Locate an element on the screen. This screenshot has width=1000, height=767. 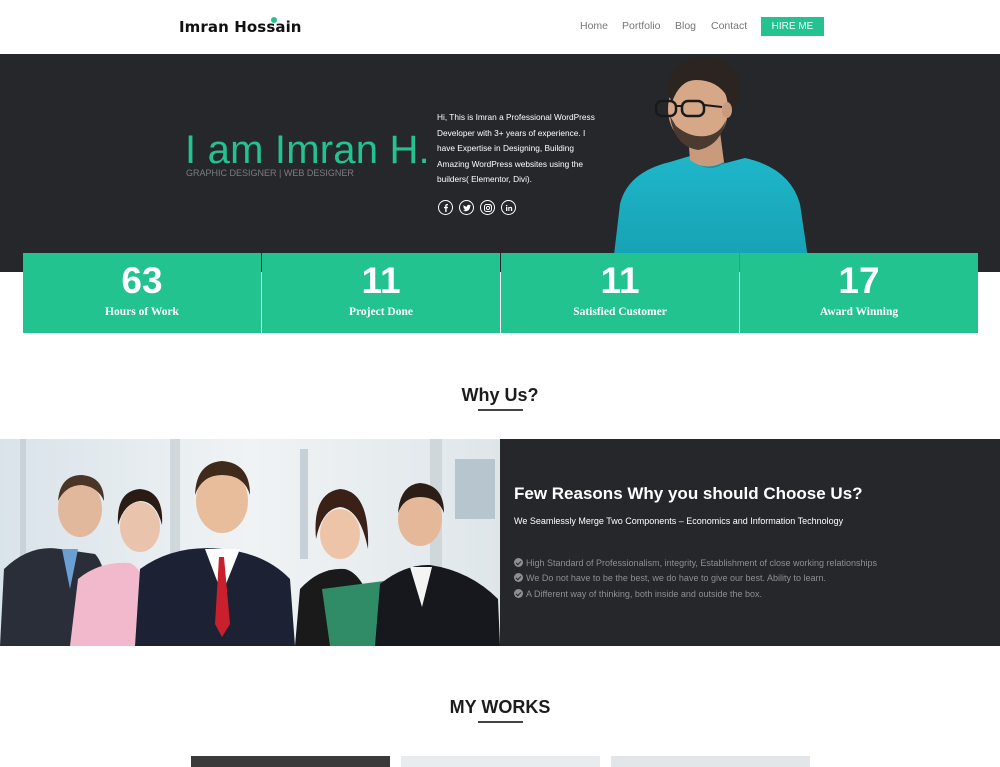
stat-label: Project Done is located at coordinates (381, 312).